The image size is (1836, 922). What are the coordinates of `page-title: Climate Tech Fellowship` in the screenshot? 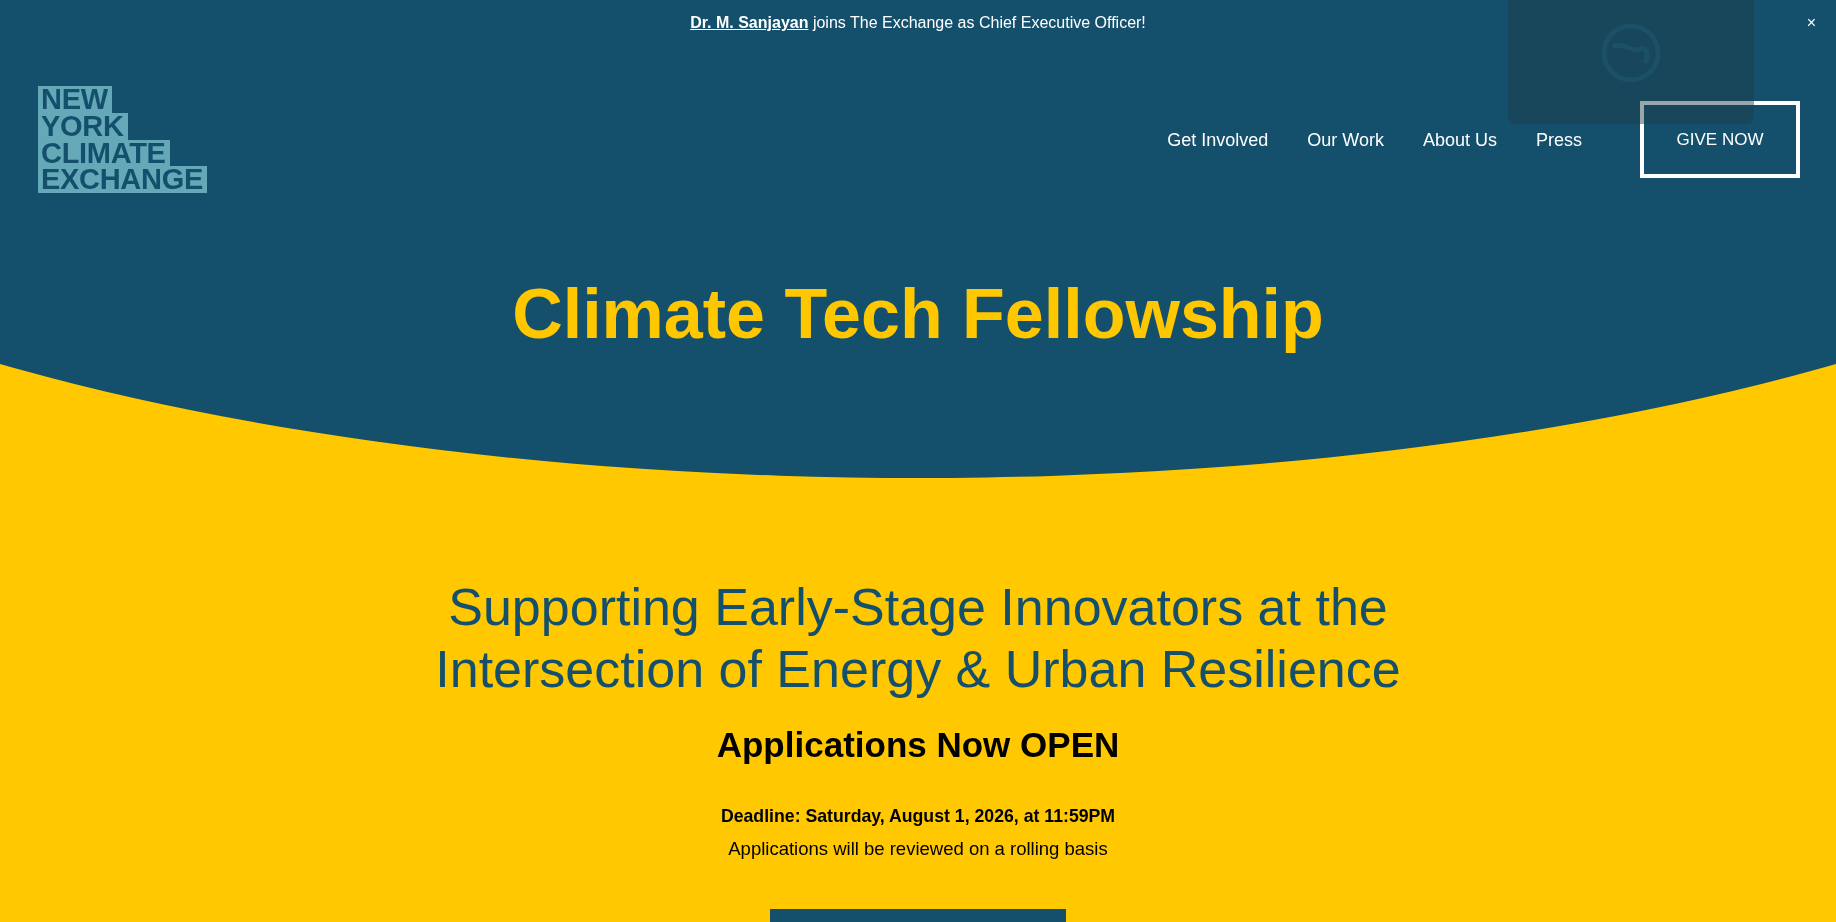 It's located at (918, 314).